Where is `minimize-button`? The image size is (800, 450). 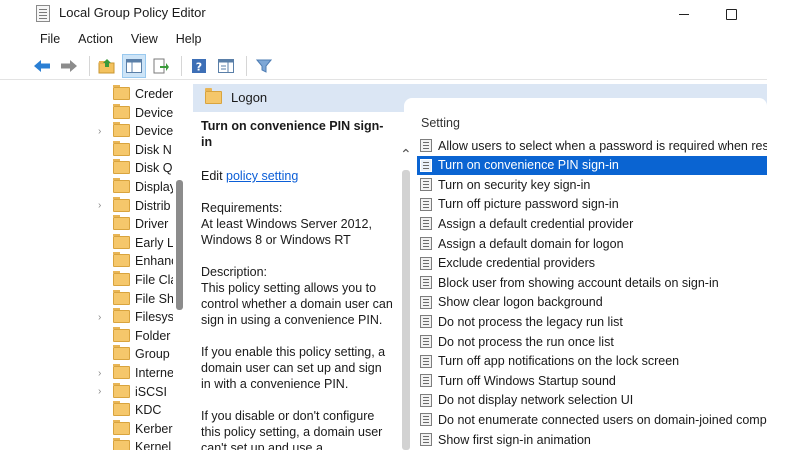 minimize-button is located at coordinates (684, 14).